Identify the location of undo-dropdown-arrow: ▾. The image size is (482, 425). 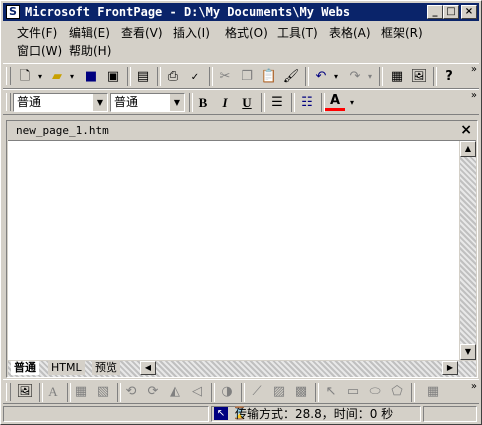
(336, 76).